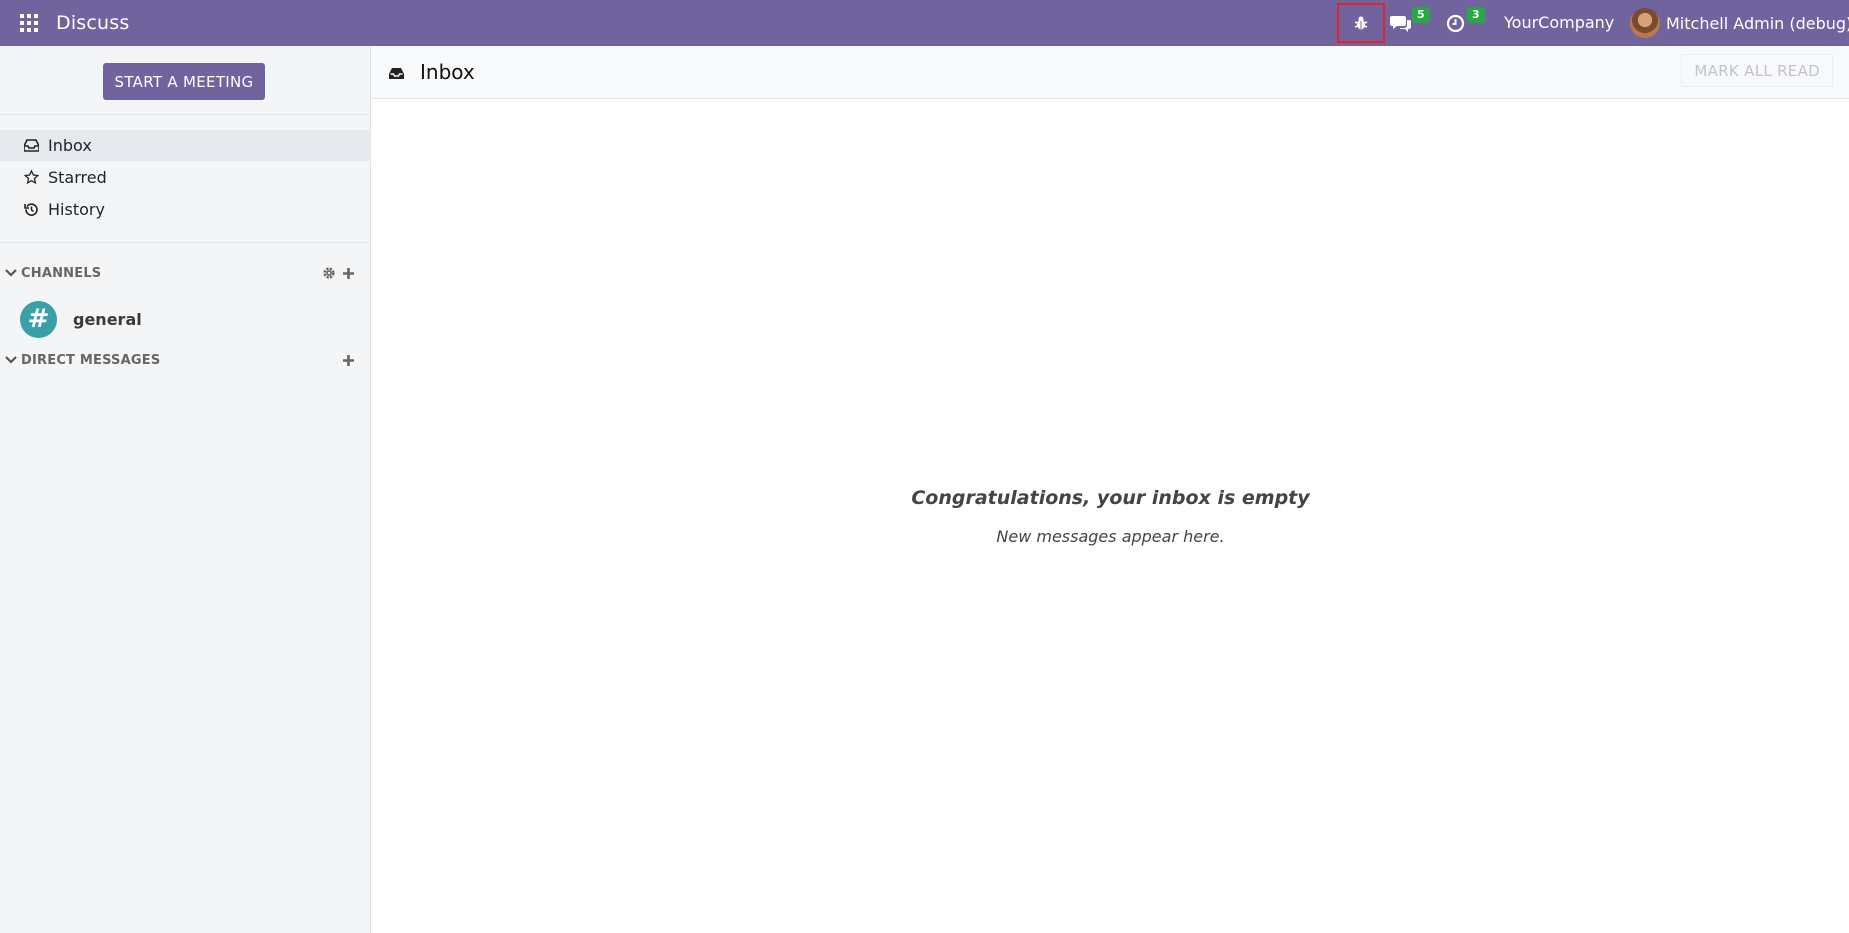 The height and width of the screenshot is (933, 1849). I want to click on sidebar-item-label: History, so click(76, 209).